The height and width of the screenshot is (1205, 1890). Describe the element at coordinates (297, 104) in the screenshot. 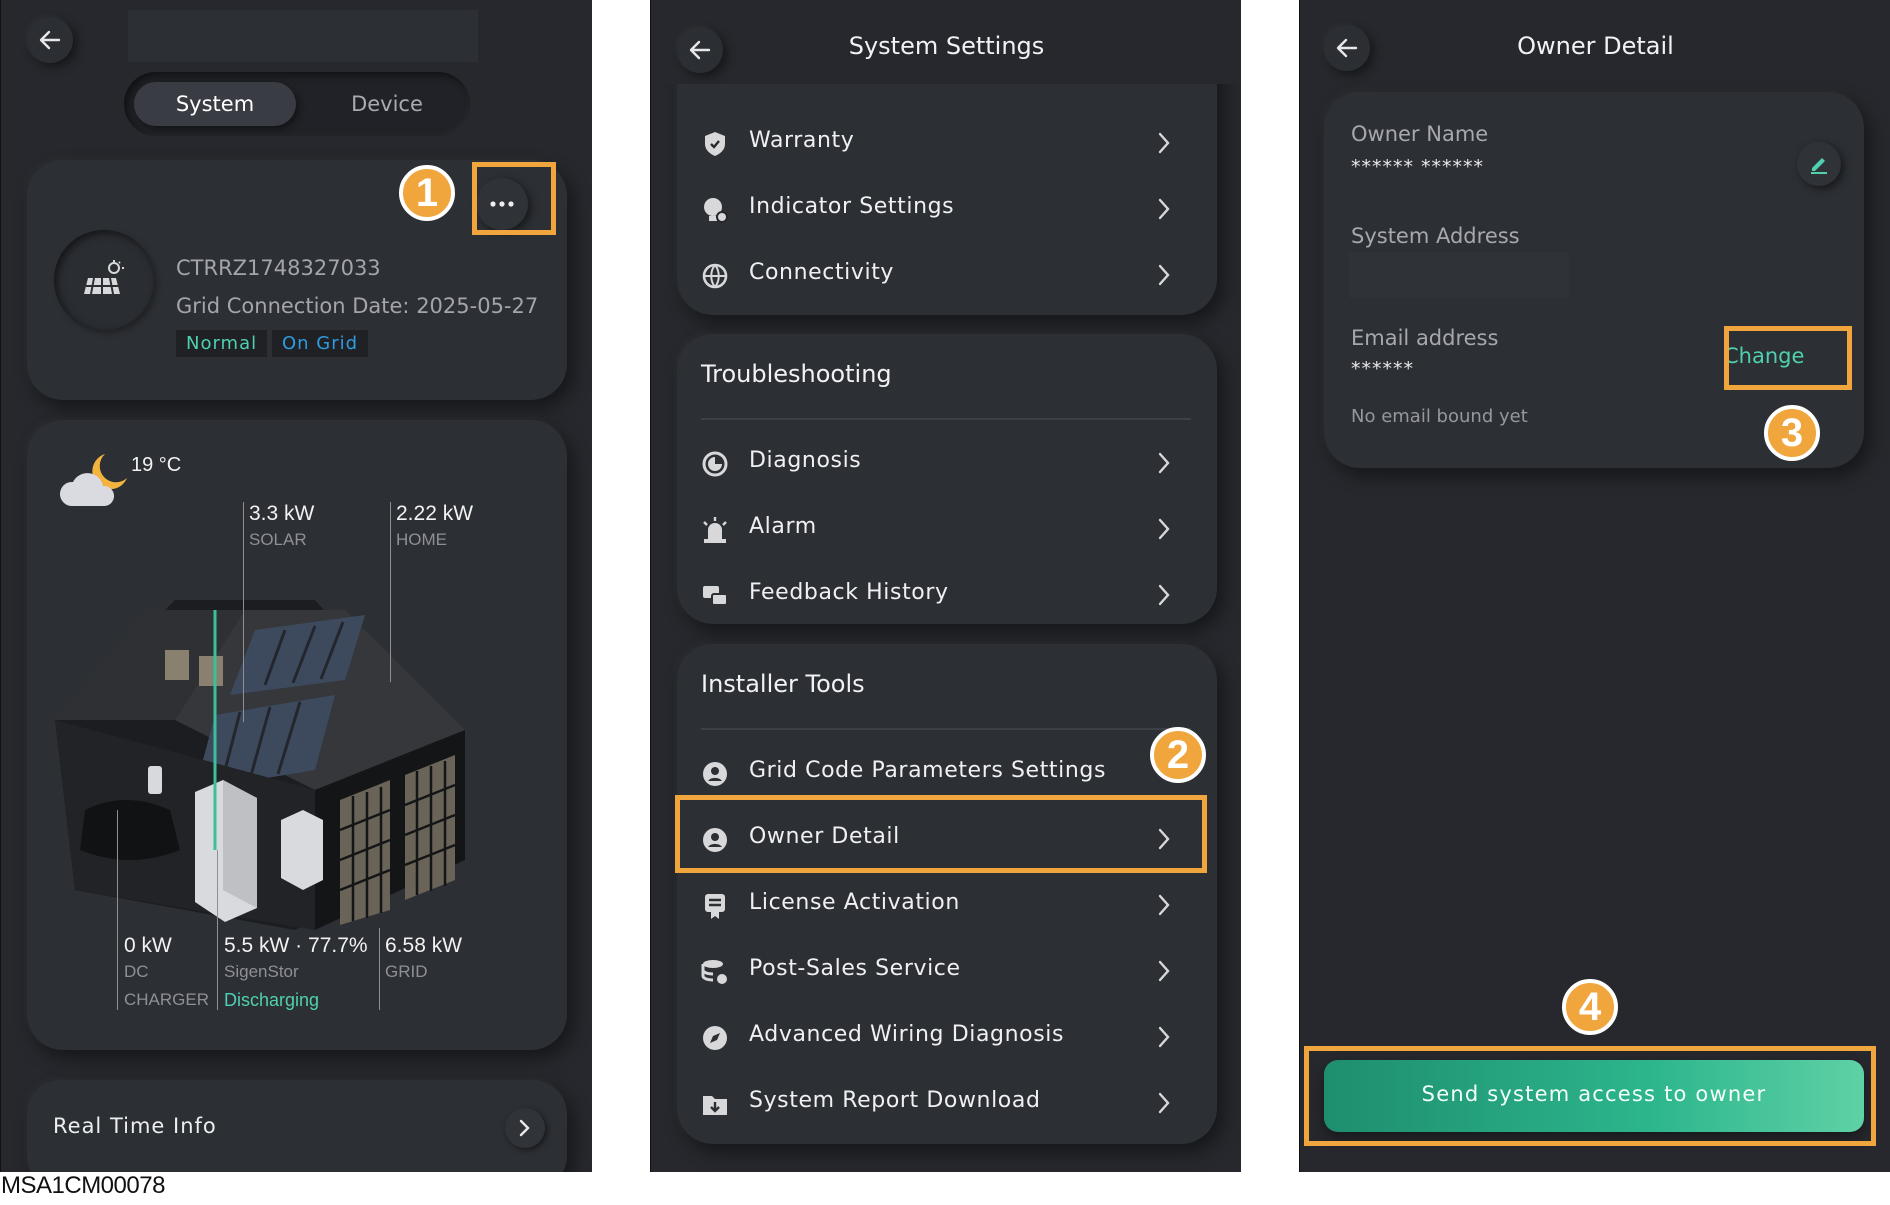

I see `view-switch: System Device` at that location.